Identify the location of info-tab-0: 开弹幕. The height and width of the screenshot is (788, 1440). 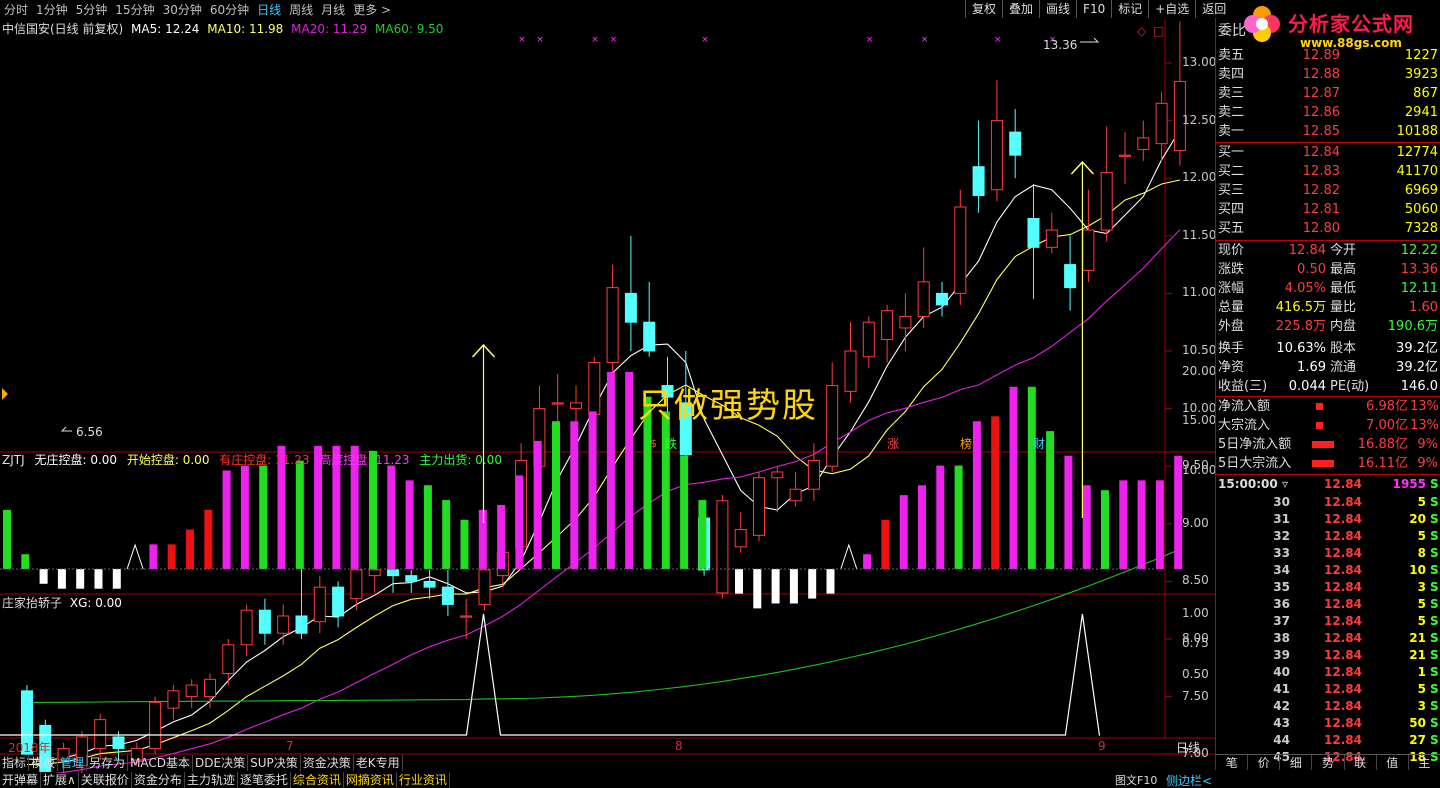
(21, 780).